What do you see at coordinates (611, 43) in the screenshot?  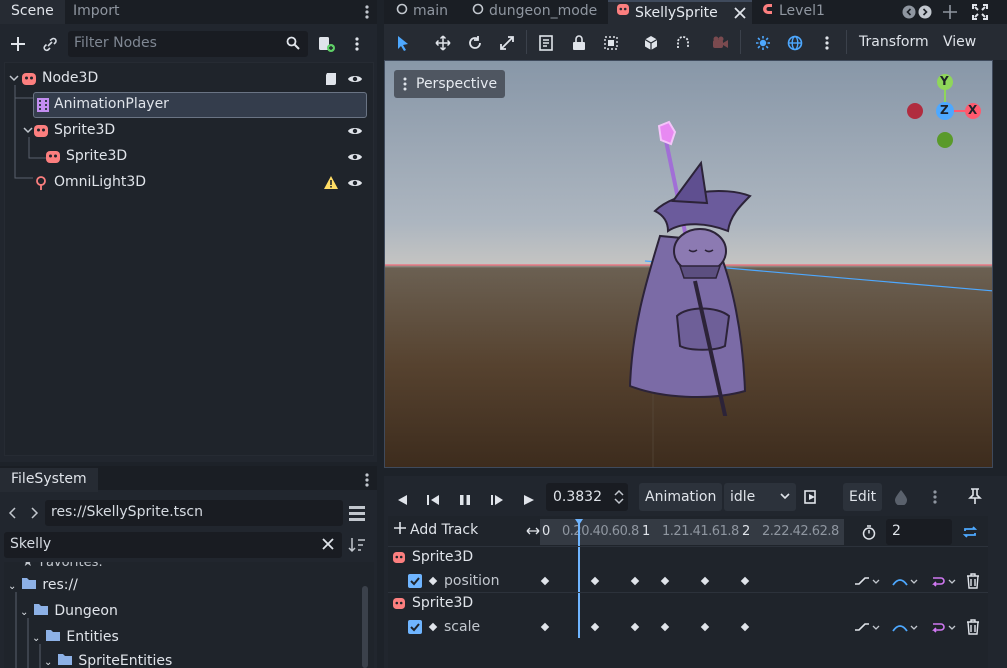 I see `group-icon` at bounding box center [611, 43].